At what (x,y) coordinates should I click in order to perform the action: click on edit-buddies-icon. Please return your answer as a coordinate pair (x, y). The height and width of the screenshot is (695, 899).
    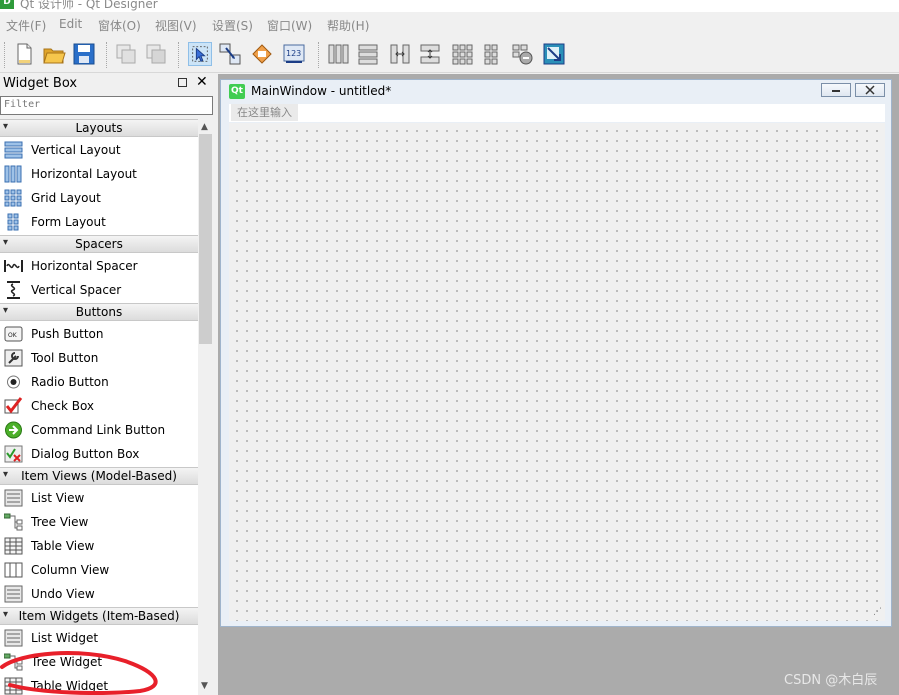
    Looking at the image, I should click on (262, 54).